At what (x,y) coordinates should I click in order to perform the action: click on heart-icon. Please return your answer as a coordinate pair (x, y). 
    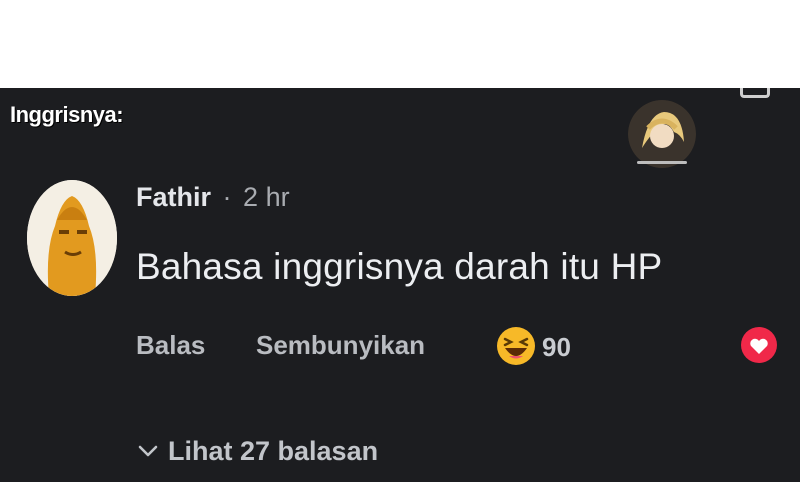
    Looking at the image, I should click on (759, 345).